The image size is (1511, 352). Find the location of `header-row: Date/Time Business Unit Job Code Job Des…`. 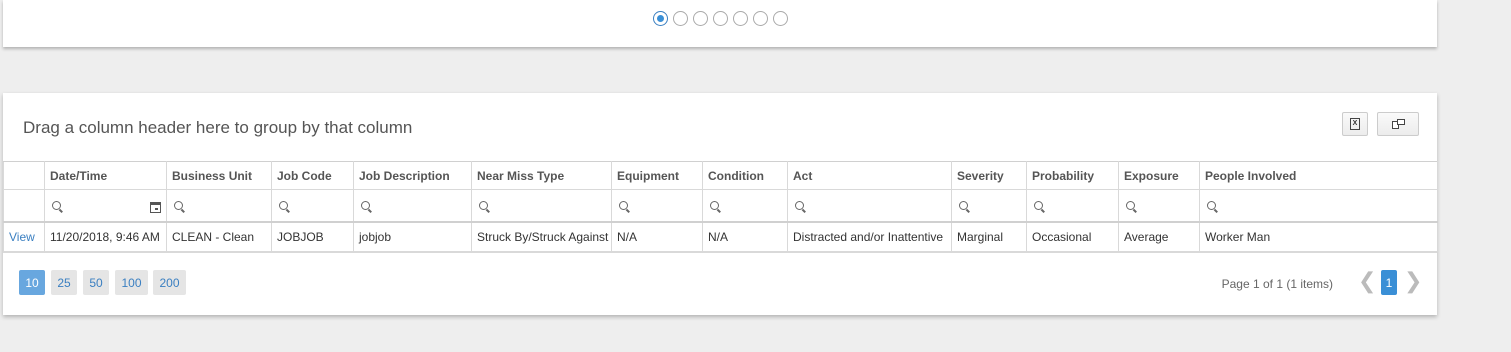

header-row: Date/Time Business Unit Job Code Job Des… is located at coordinates (720, 175).